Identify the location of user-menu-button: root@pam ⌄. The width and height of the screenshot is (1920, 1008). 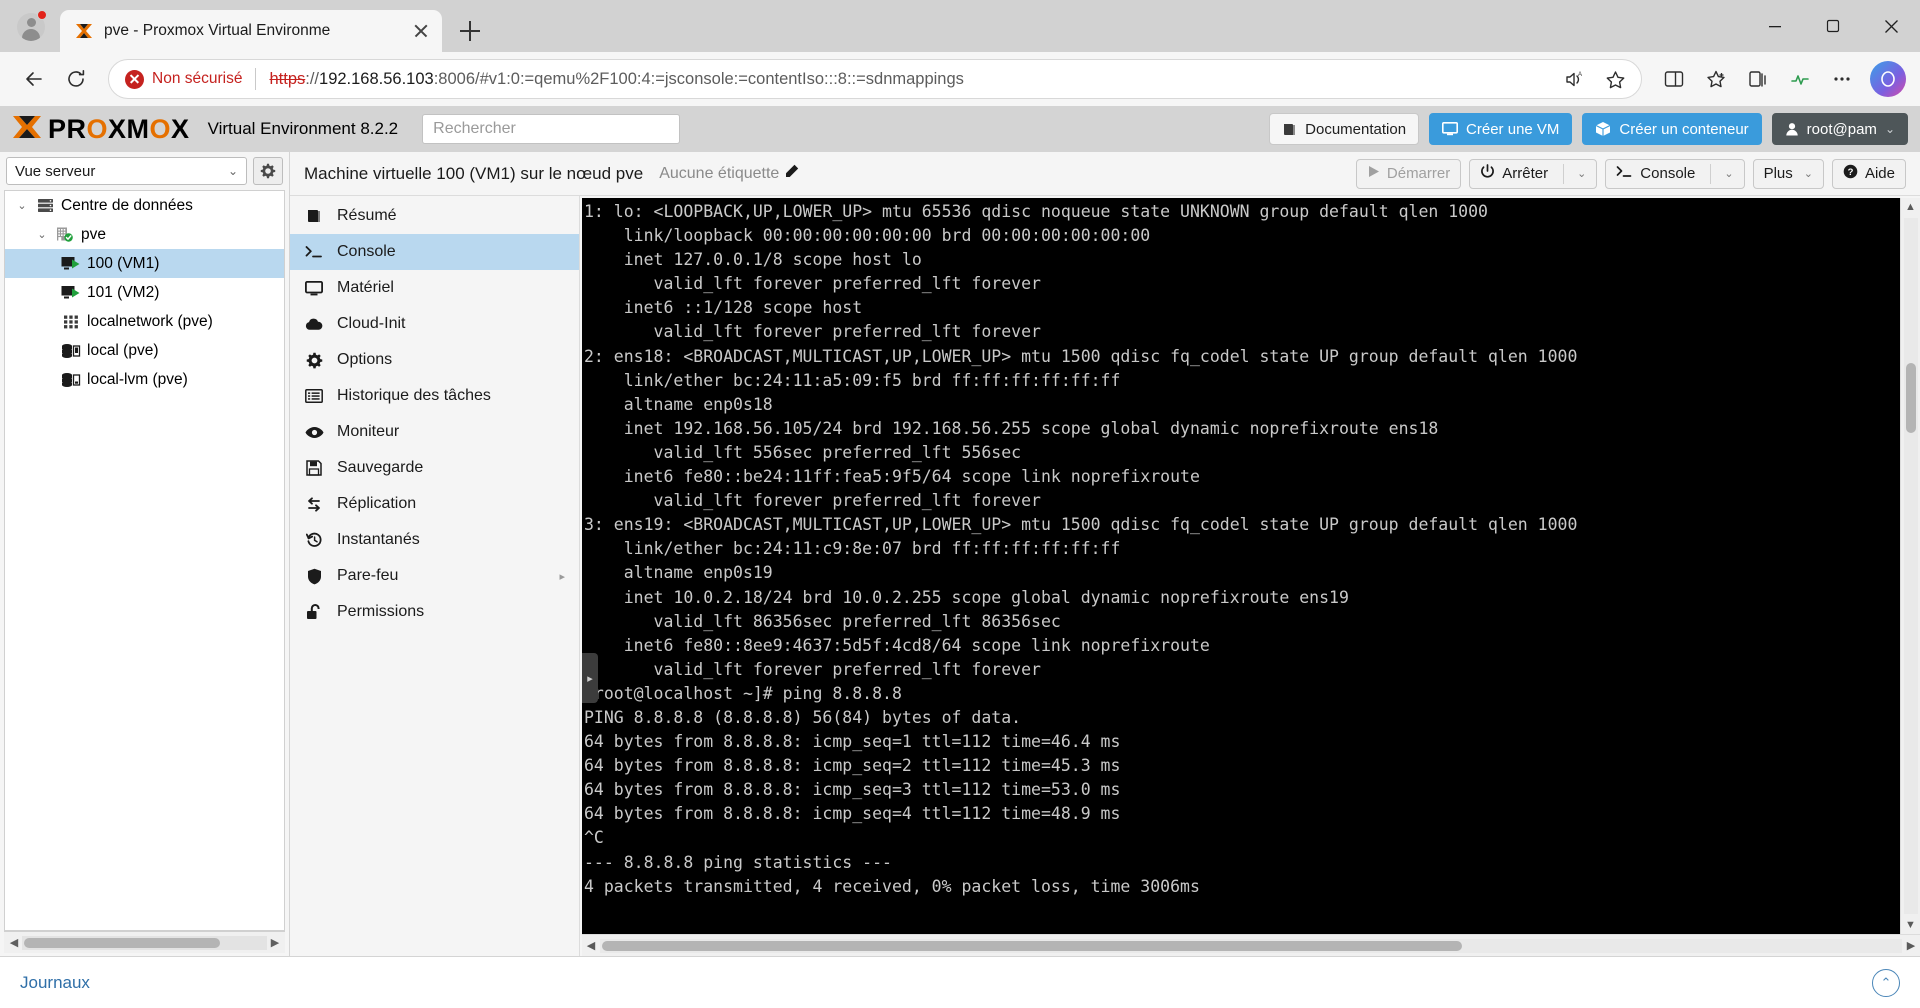
(1839, 129).